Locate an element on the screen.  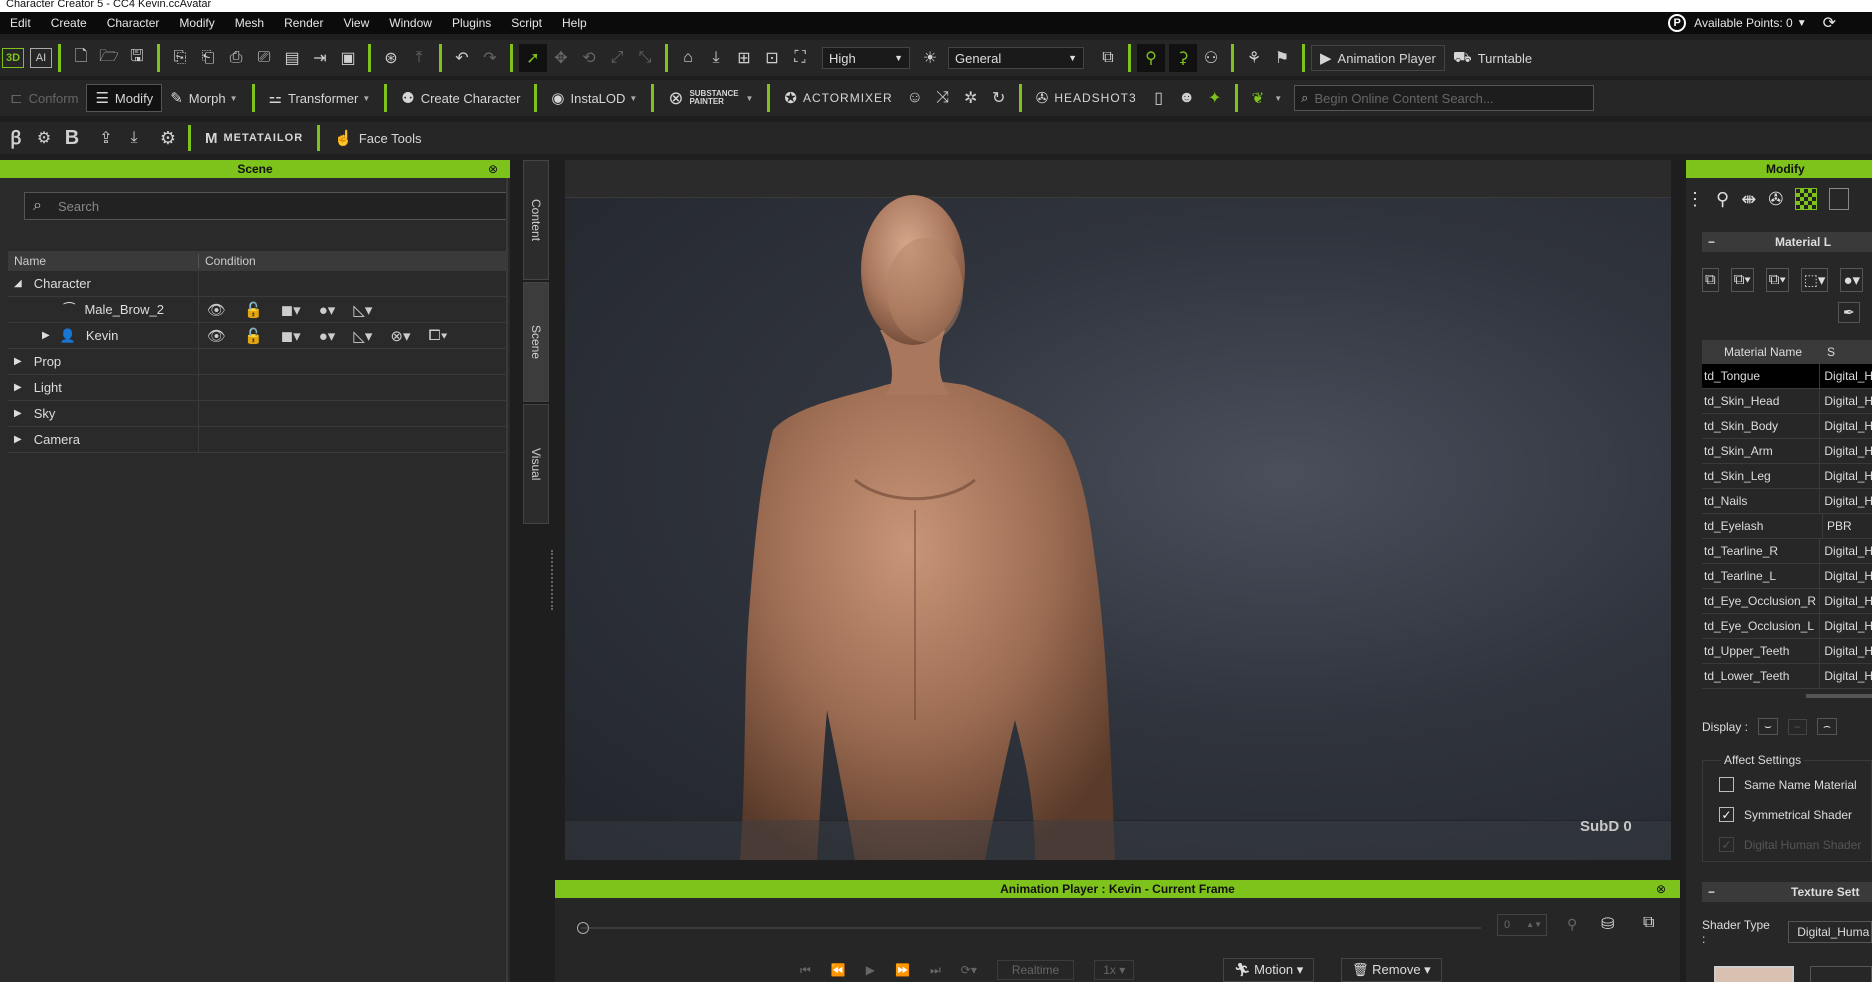
remove-button: 🗑︎ Remove ▾ is located at coordinates (1391, 970).